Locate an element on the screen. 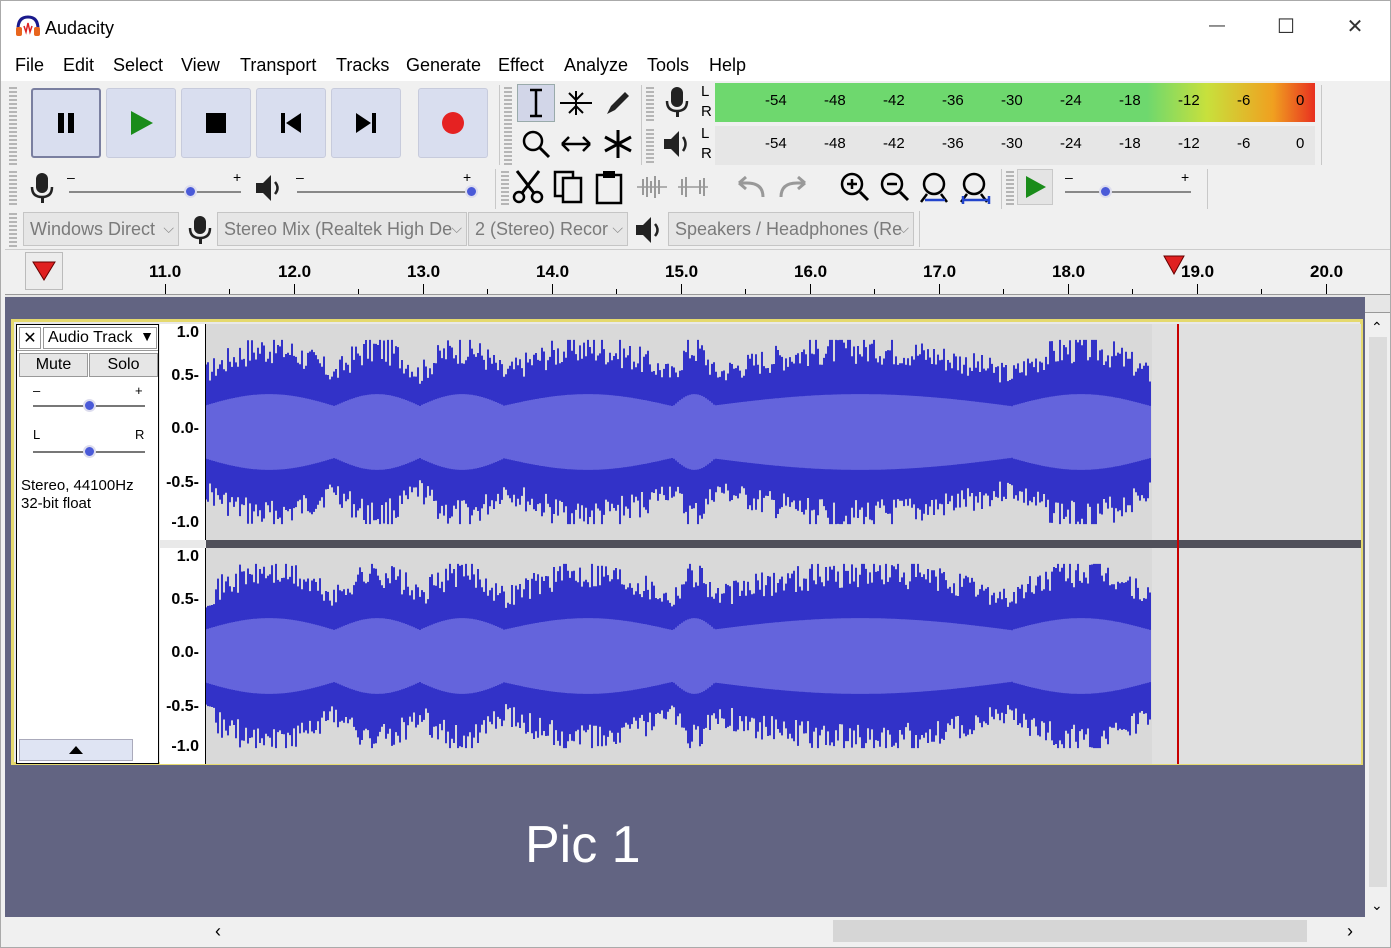 This screenshot has width=1391, height=948. menu-tools: Tools is located at coordinates (668, 65).